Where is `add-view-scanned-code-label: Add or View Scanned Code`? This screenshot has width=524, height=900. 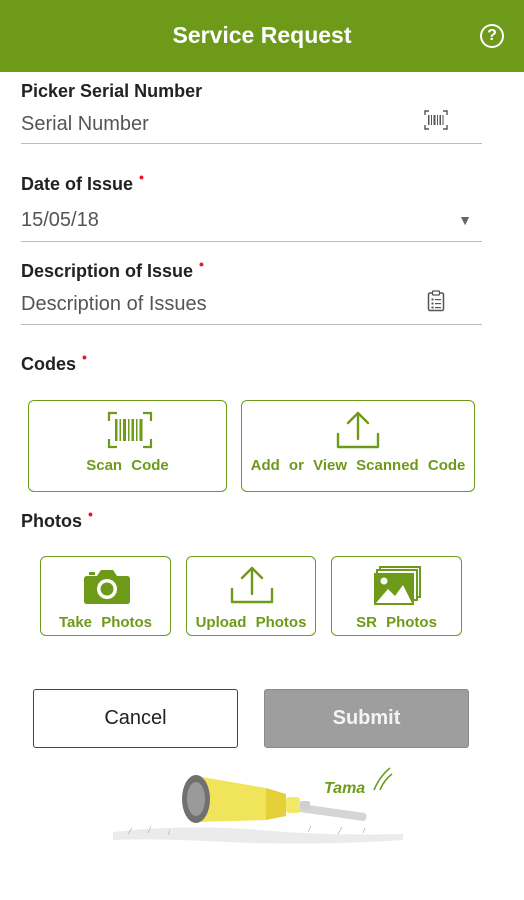
add-view-scanned-code-label: Add or View Scanned Code is located at coordinates (358, 465).